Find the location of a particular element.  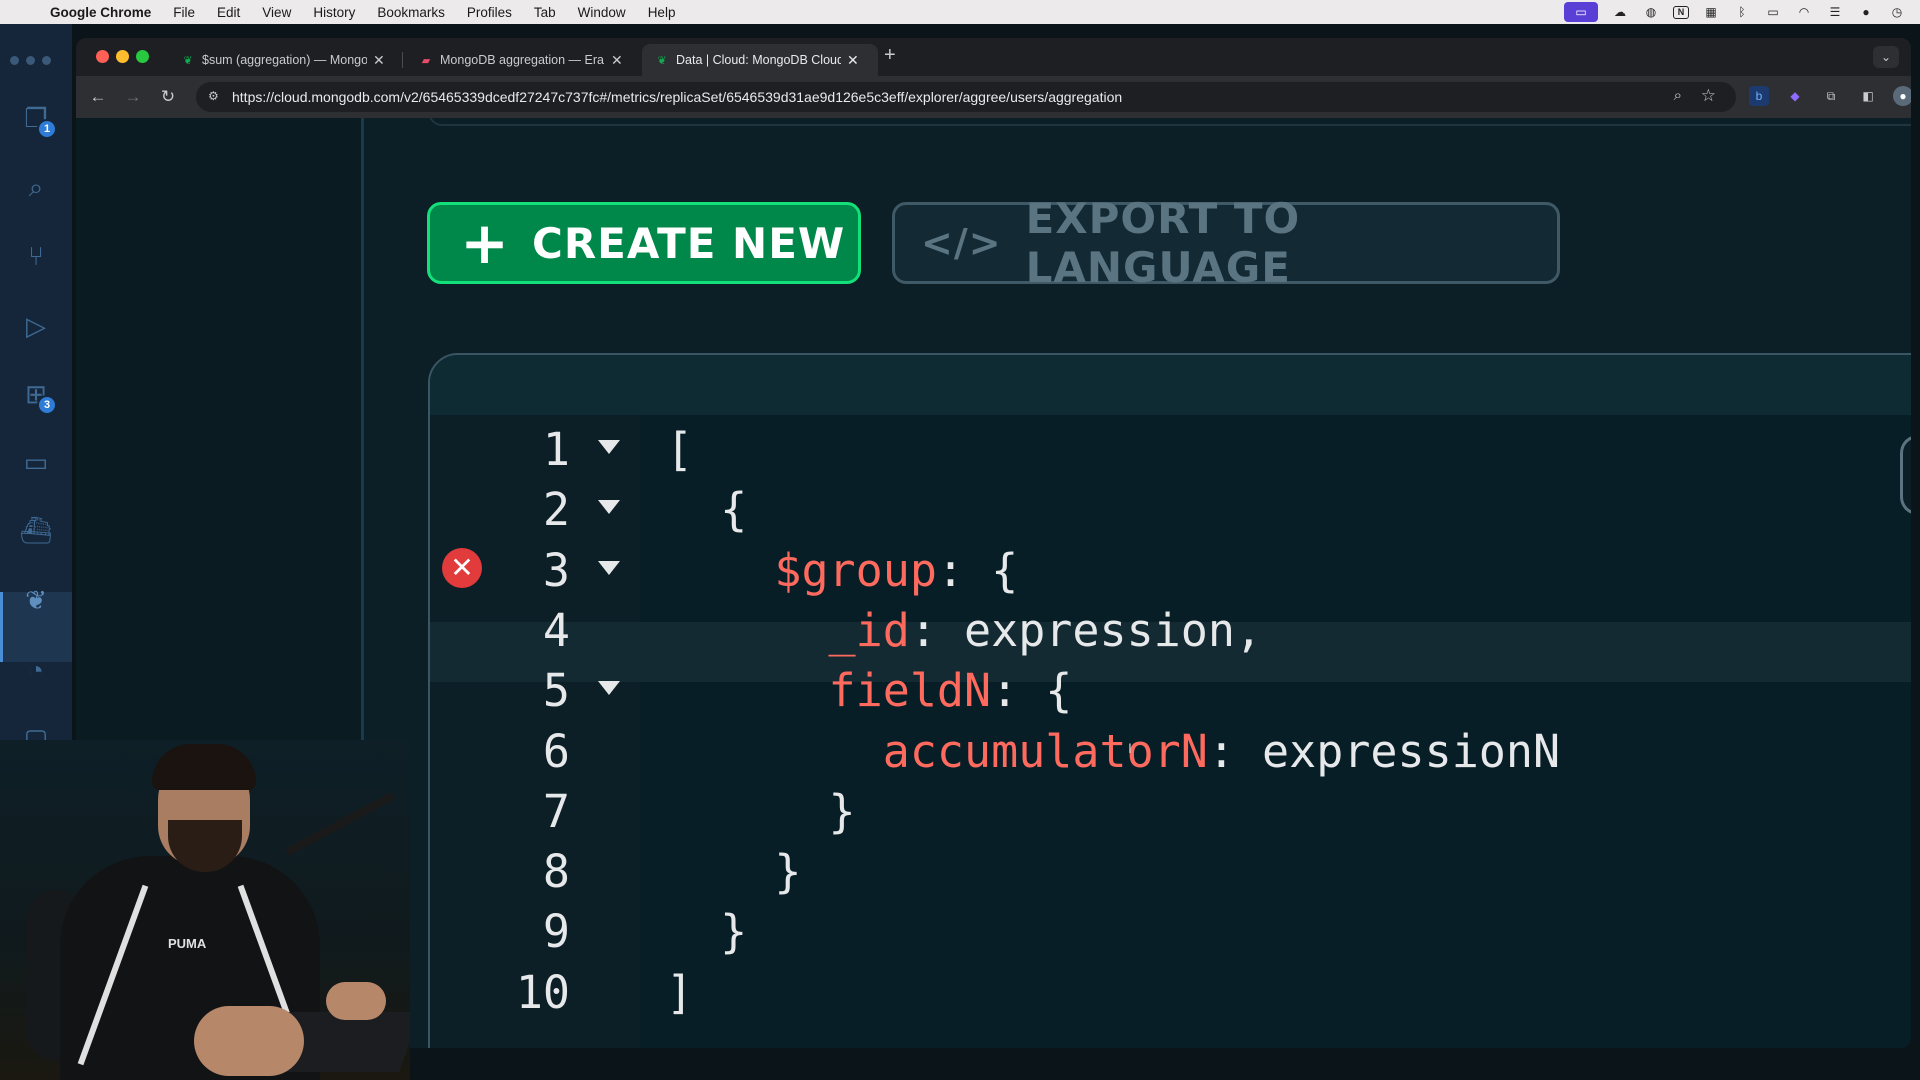

wifi-icon: ◠ is located at coordinates (1804, 12).